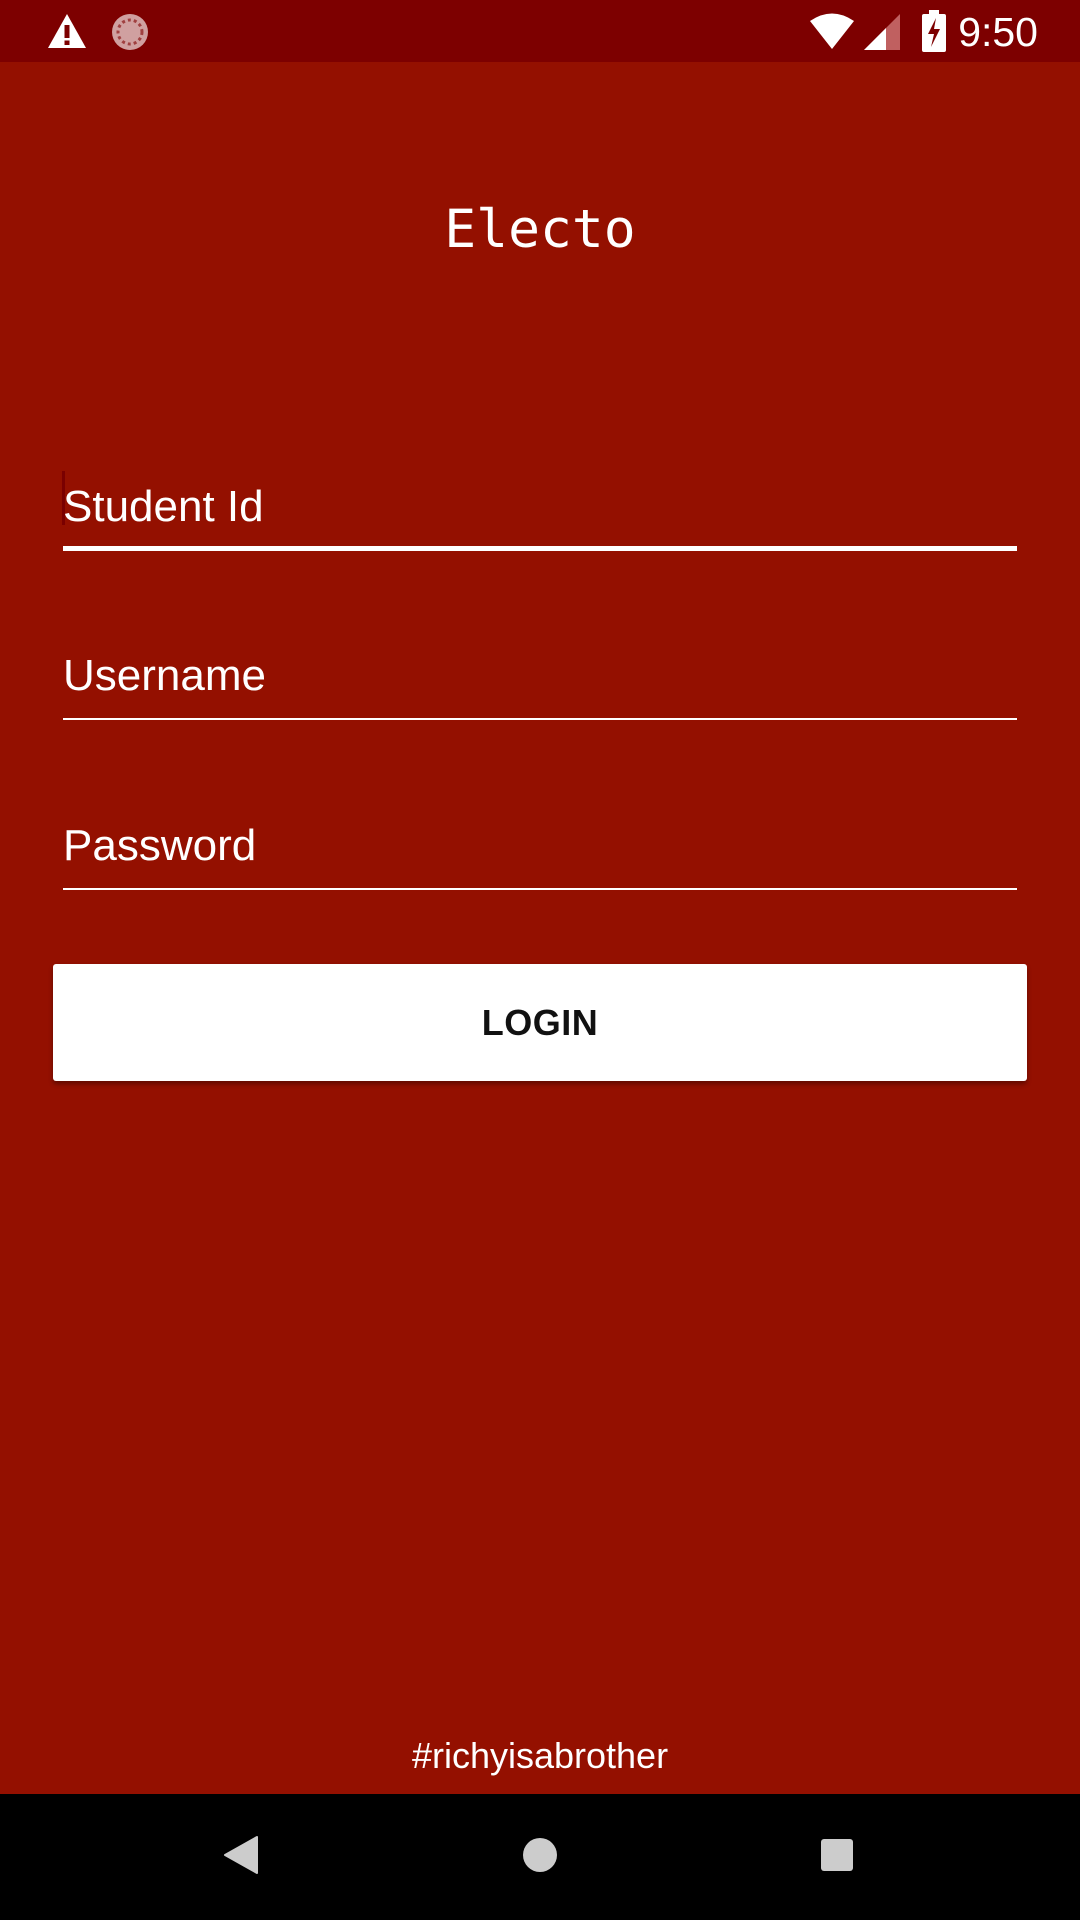 This screenshot has height=1920, width=1080. Describe the element at coordinates (63, 498) in the screenshot. I see `text-cursor` at that location.